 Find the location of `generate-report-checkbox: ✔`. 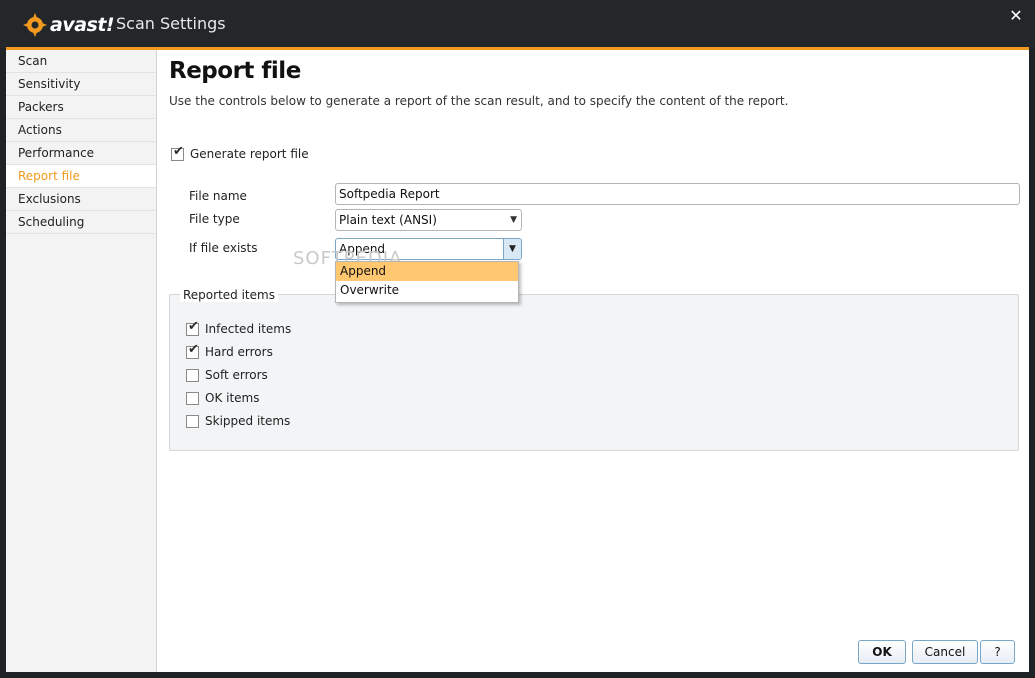

generate-report-checkbox: ✔ is located at coordinates (177, 152).